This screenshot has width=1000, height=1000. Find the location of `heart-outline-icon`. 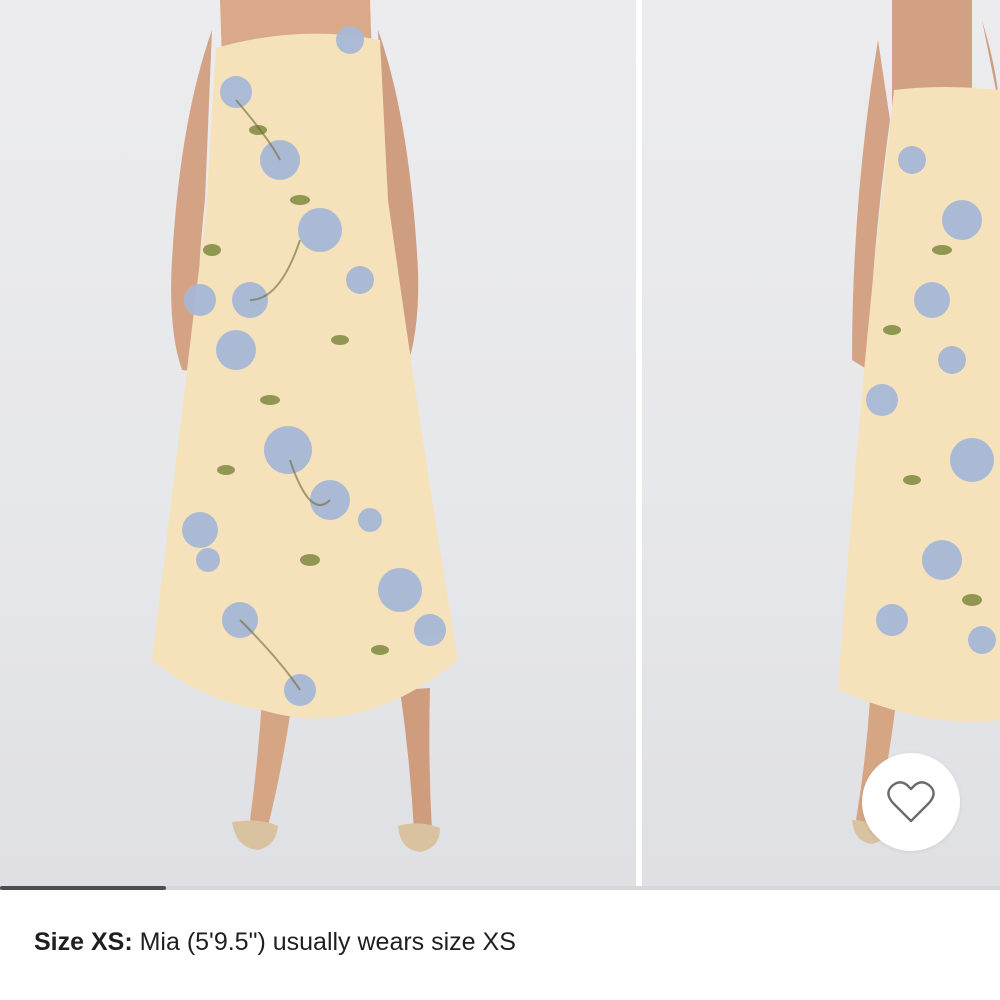

heart-outline-icon is located at coordinates (911, 802).